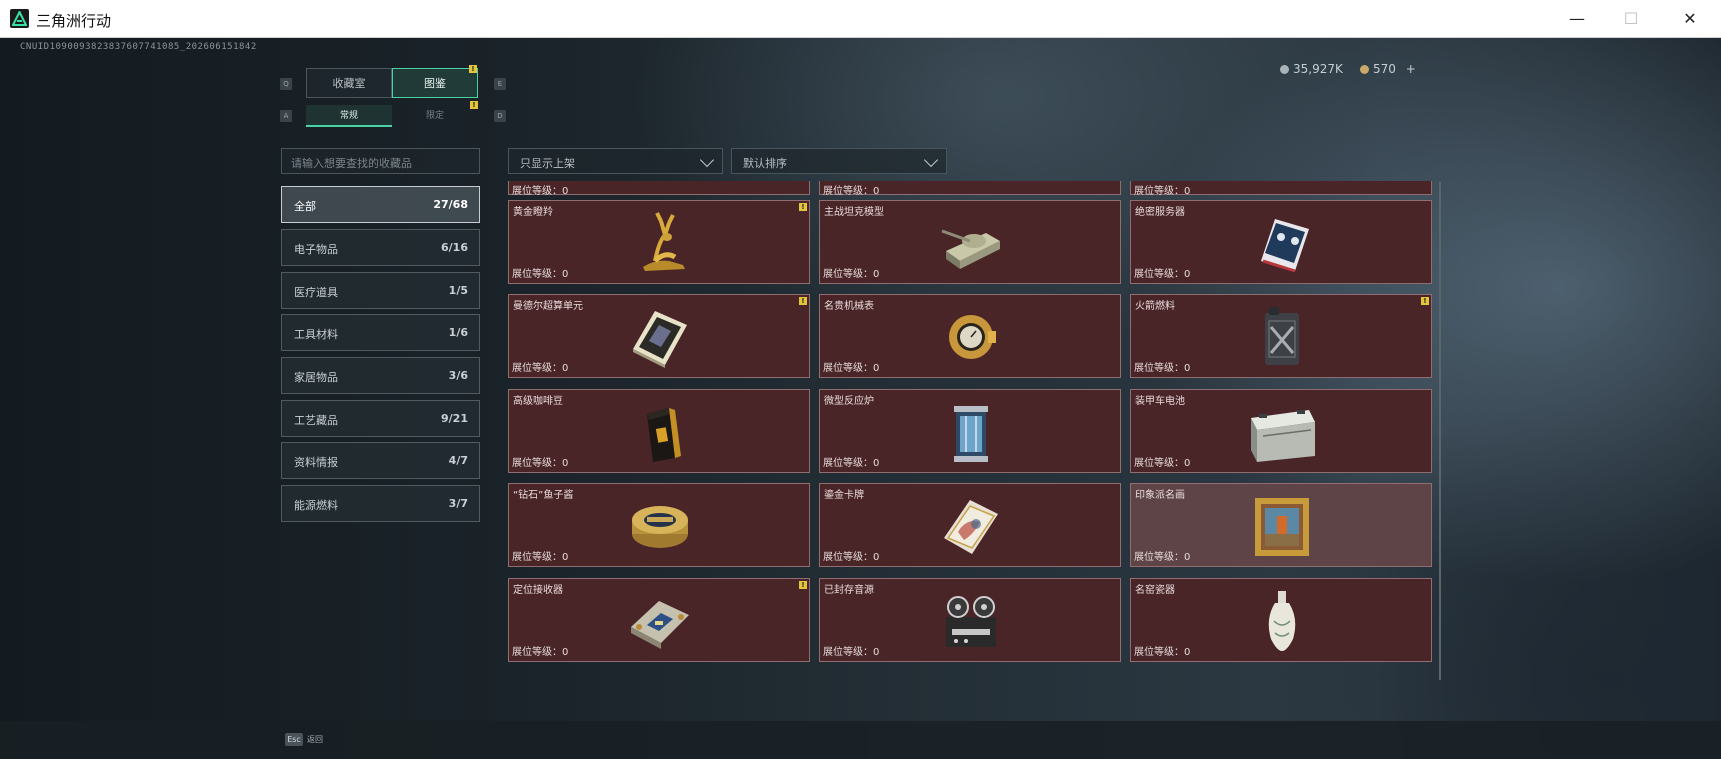  I want to click on key-hint-q: Q, so click(286, 84).